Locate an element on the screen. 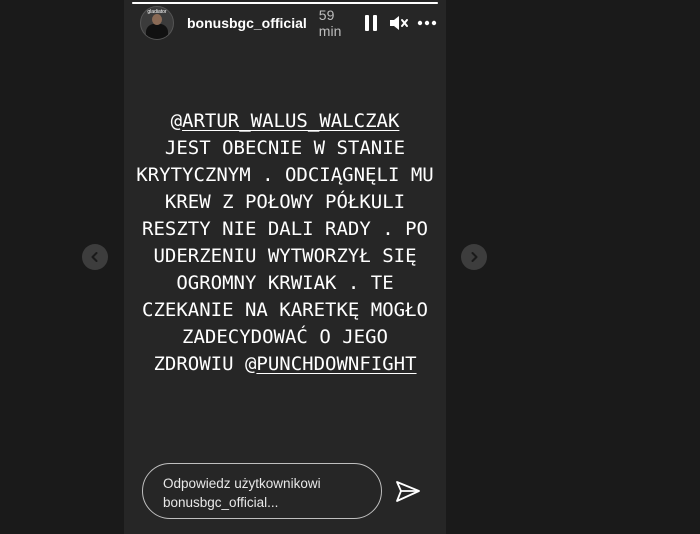  story-progress-bar is located at coordinates (285, 3).